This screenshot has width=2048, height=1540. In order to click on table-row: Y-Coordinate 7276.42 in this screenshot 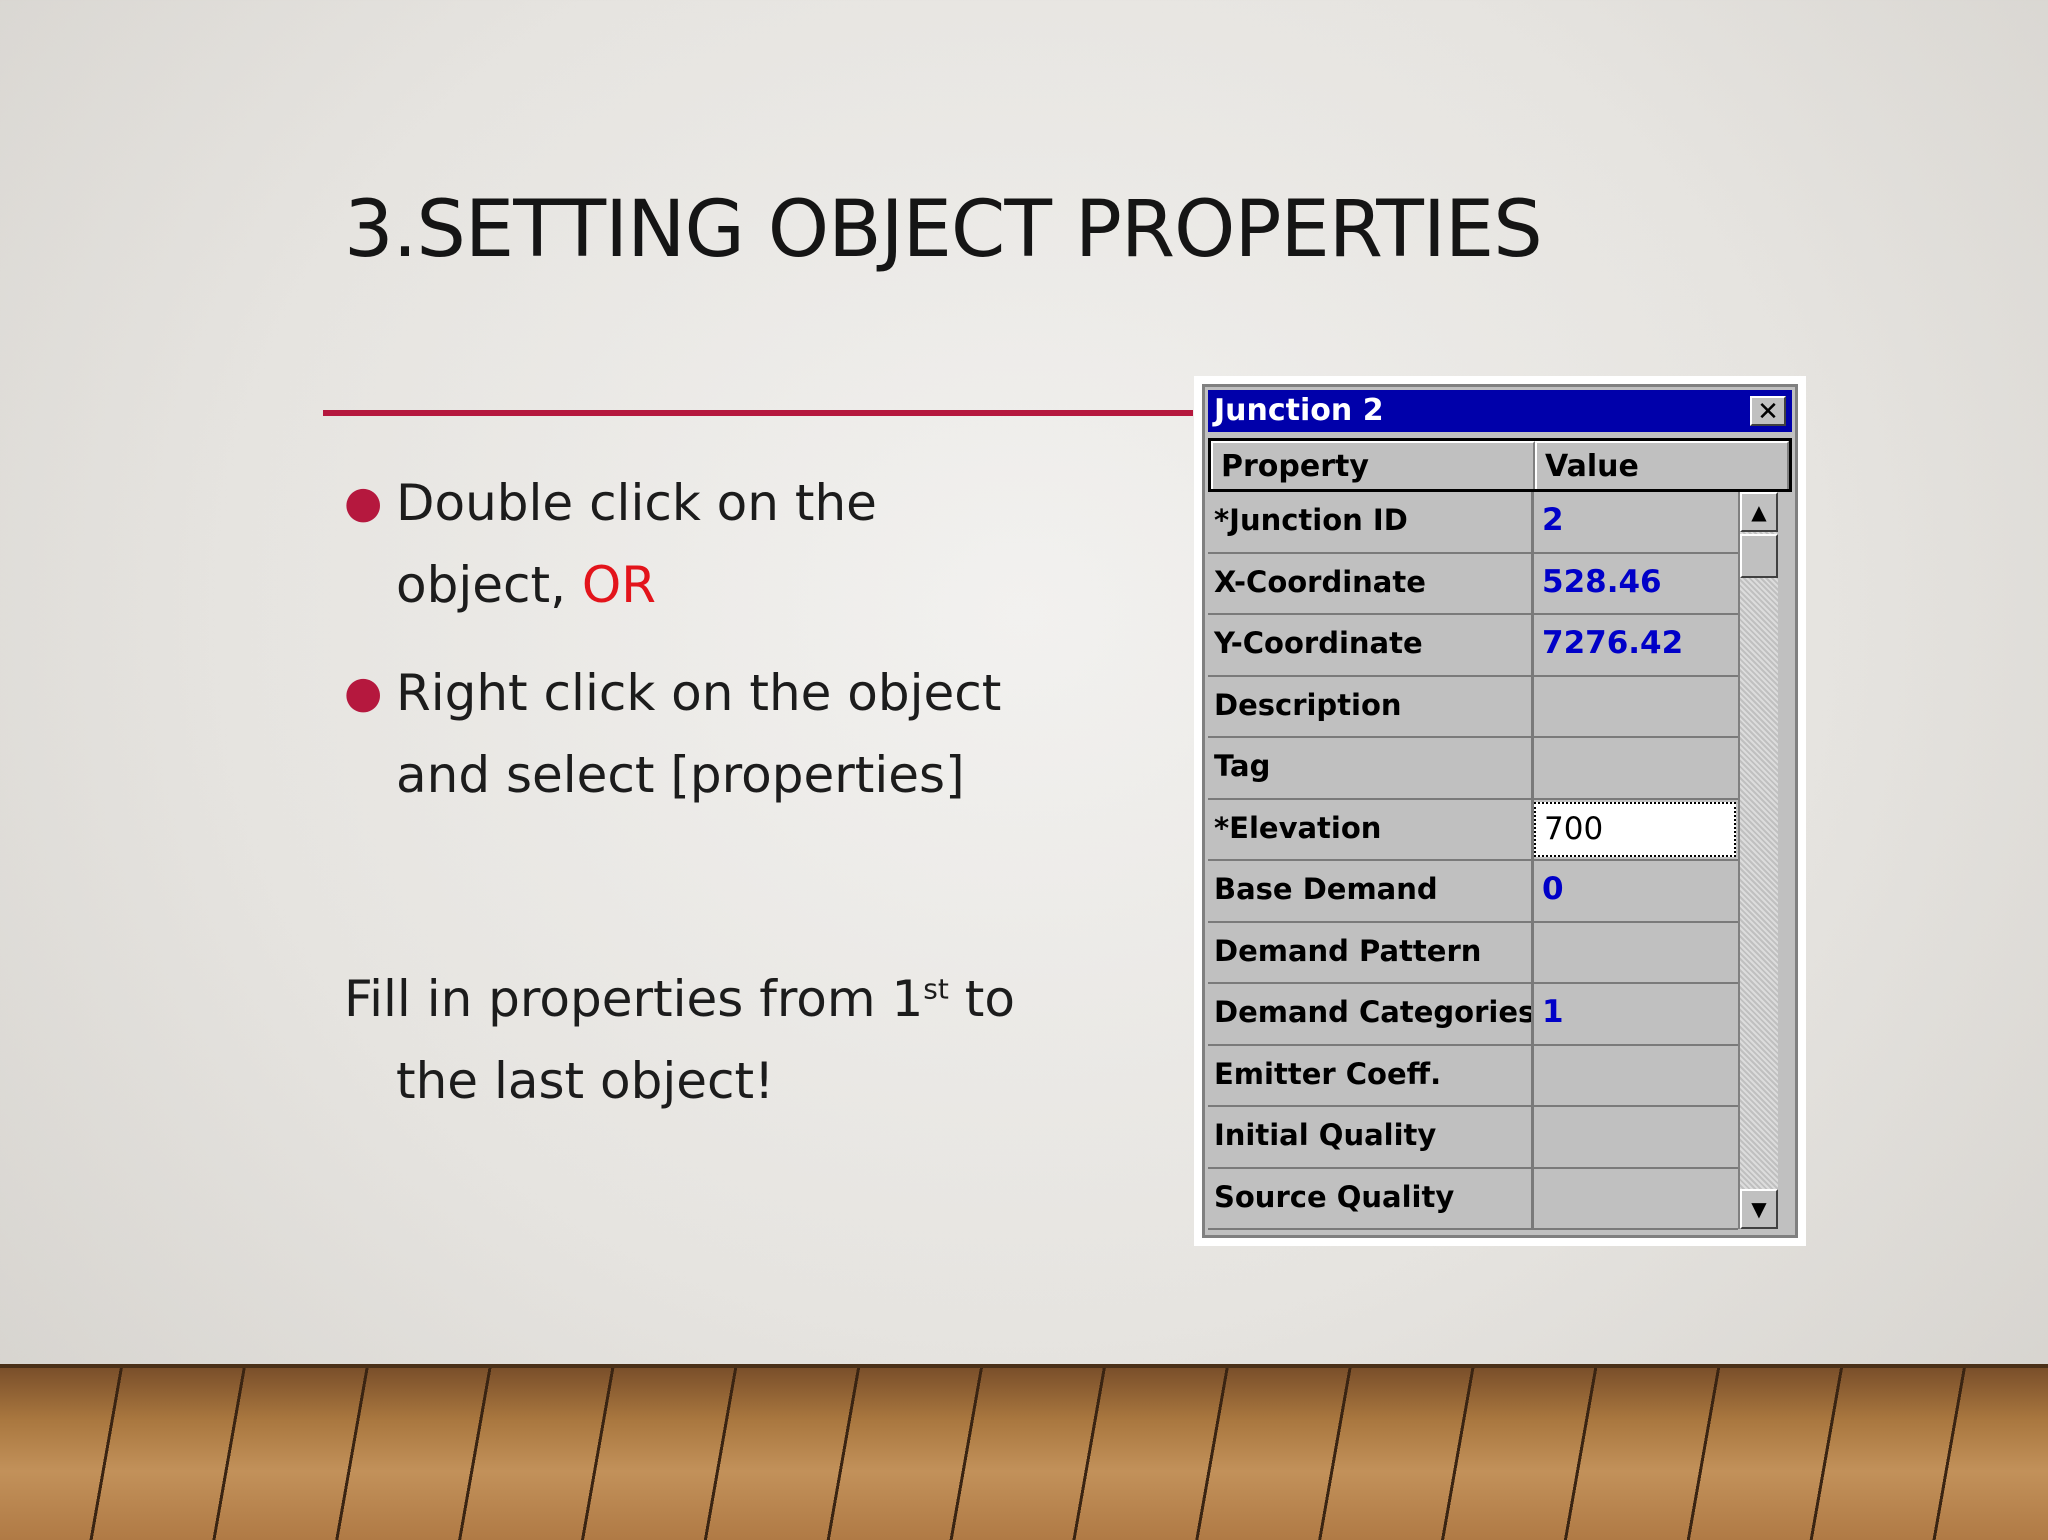, I will do `click(1473, 646)`.